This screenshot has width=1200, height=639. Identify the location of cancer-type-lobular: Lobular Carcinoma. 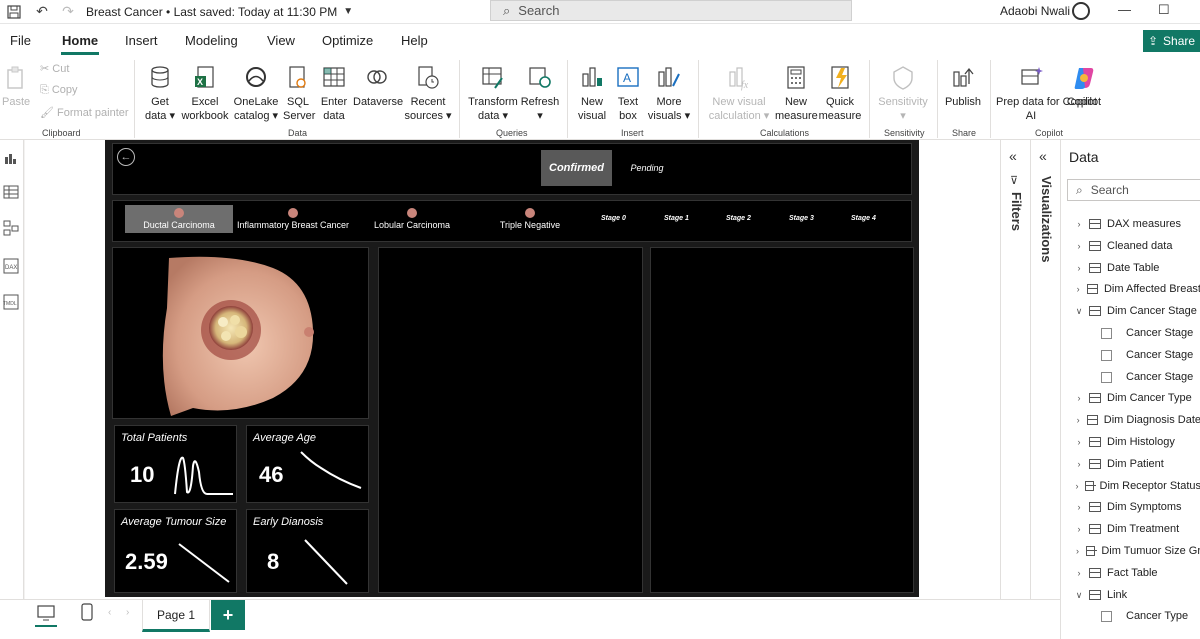
(412, 219).